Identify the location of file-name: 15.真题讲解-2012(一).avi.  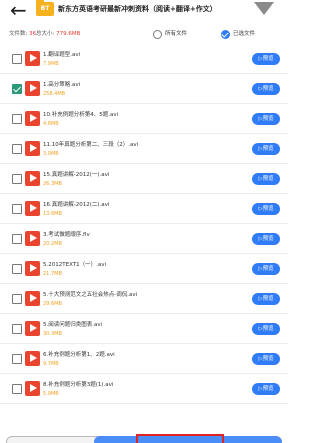
(76, 175).